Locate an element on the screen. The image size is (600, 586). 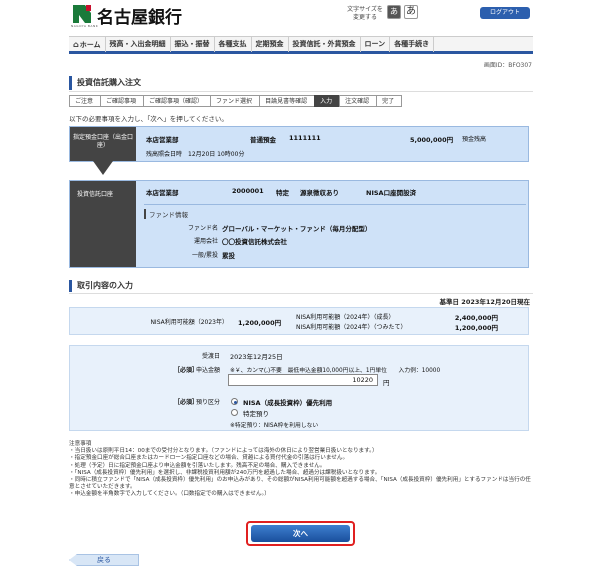
logo-subtitle: NAGOYA BANK is located at coordinates (85, 26).